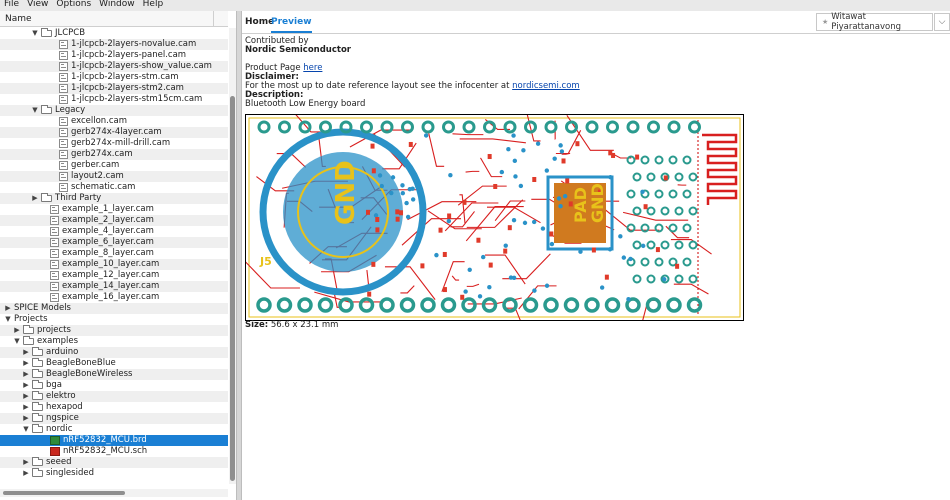 The height and width of the screenshot is (500, 950). I want to click on tree-item: example_12_layer.cam, so click(114, 275).